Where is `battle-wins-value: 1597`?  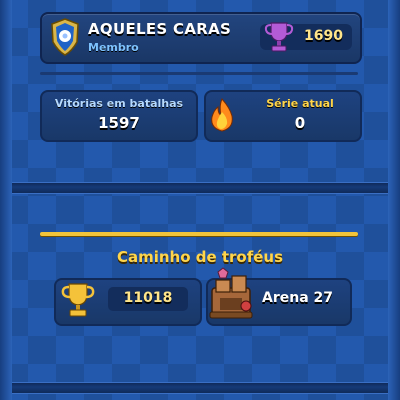 battle-wins-value: 1597 is located at coordinates (119, 123).